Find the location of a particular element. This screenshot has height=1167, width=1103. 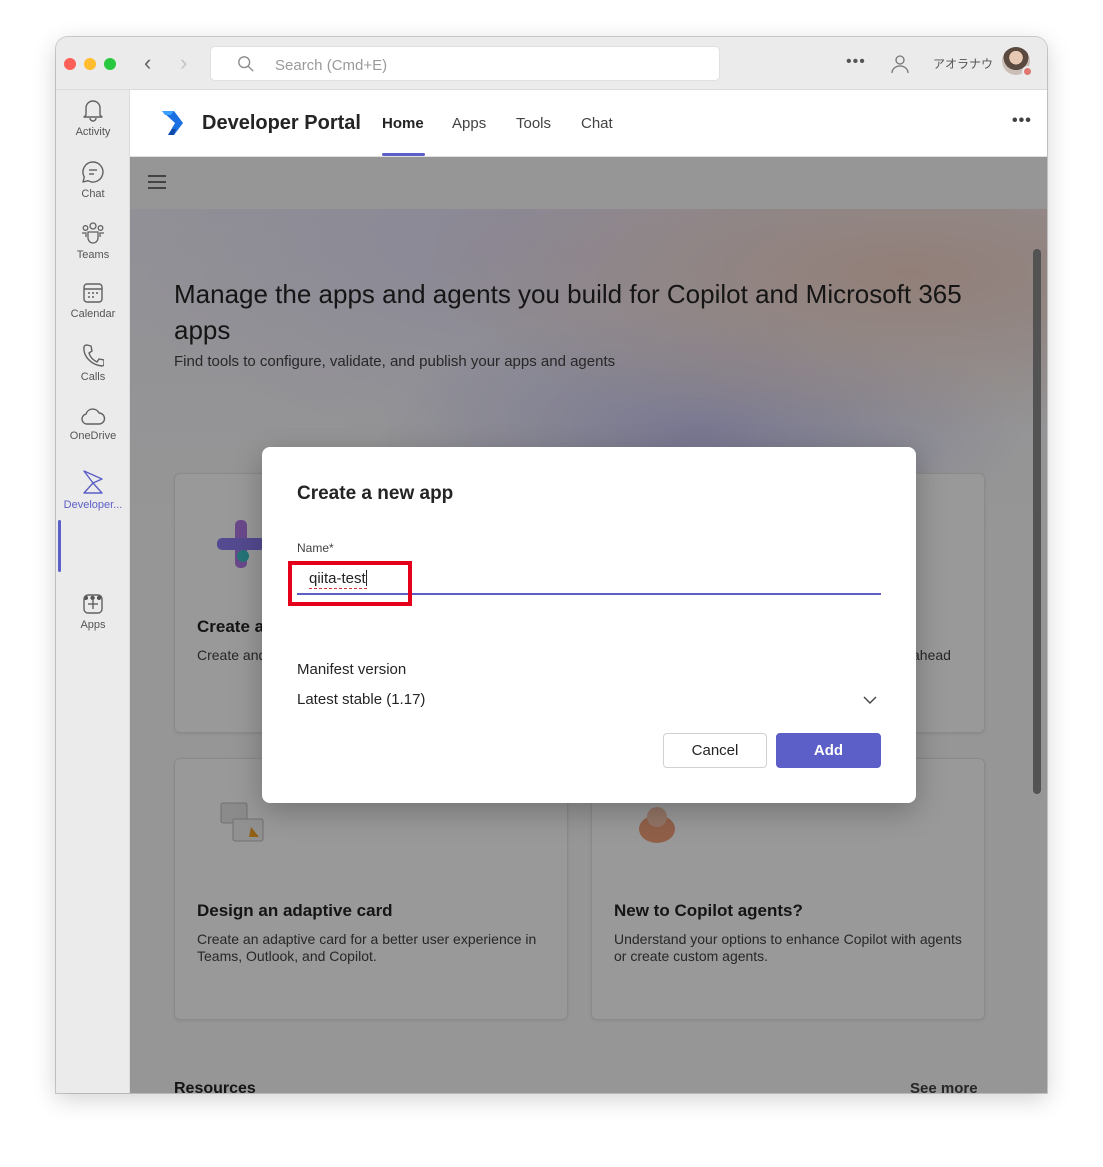

developer-portal-logo-icon is located at coordinates (172, 123).